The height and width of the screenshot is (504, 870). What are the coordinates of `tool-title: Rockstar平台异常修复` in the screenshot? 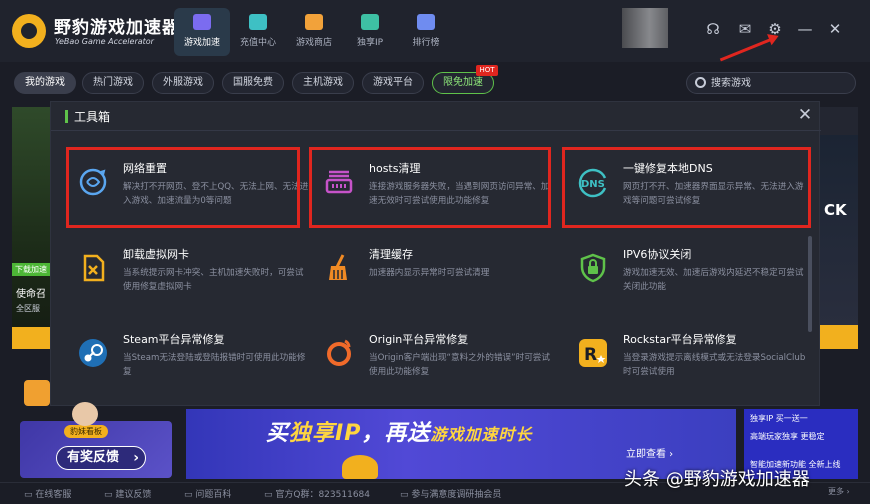 It's located at (680, 339).